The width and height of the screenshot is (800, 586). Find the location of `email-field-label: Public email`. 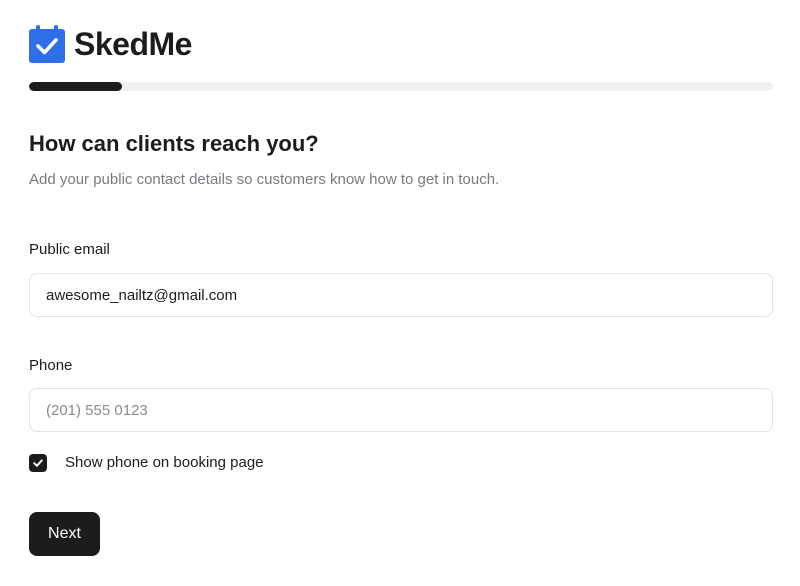

email-field-label: Public email is located at coordinates (69, 249).